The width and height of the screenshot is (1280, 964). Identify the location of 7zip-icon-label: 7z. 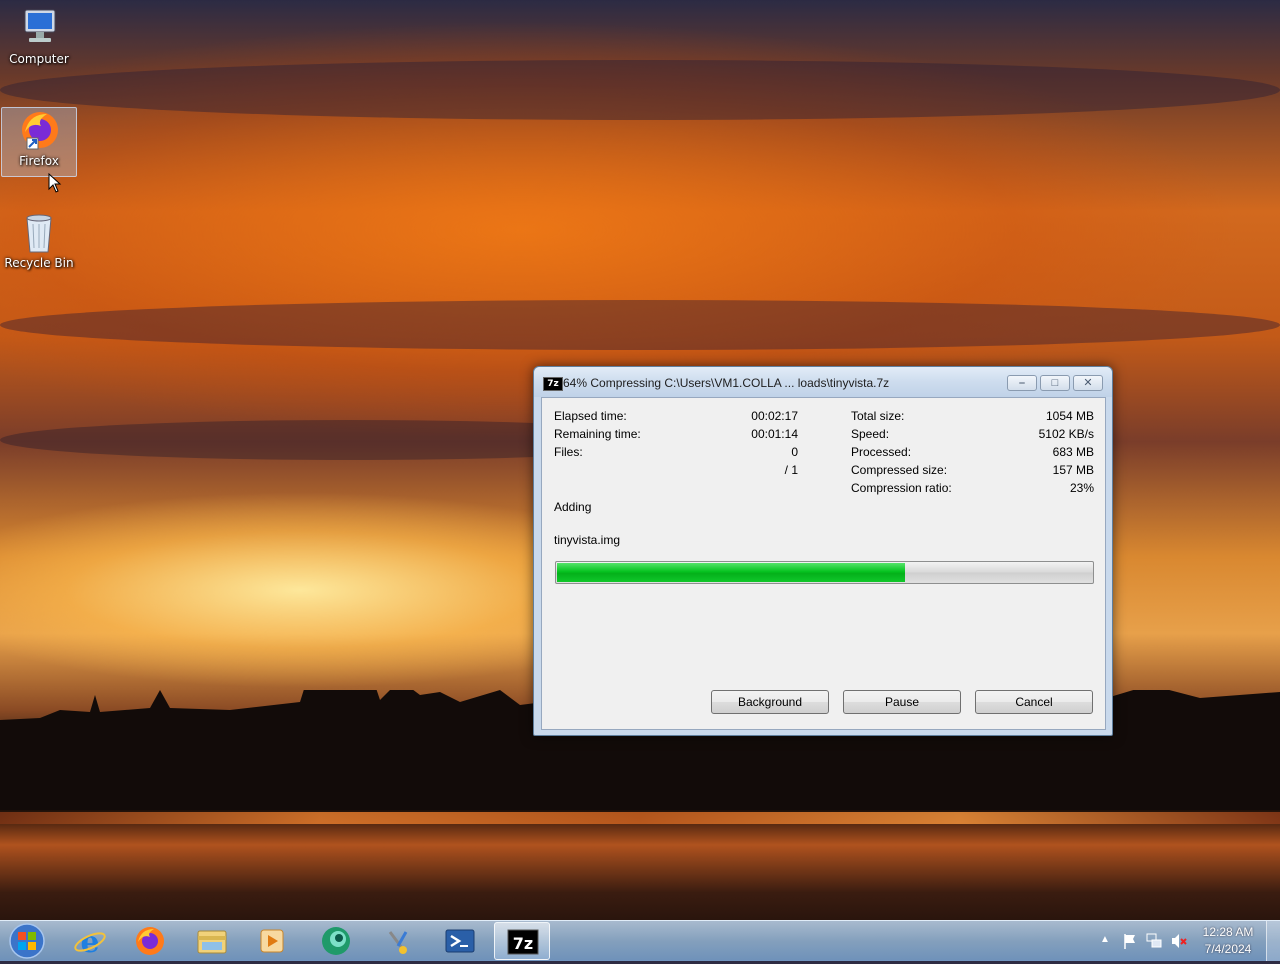
(523, 943).